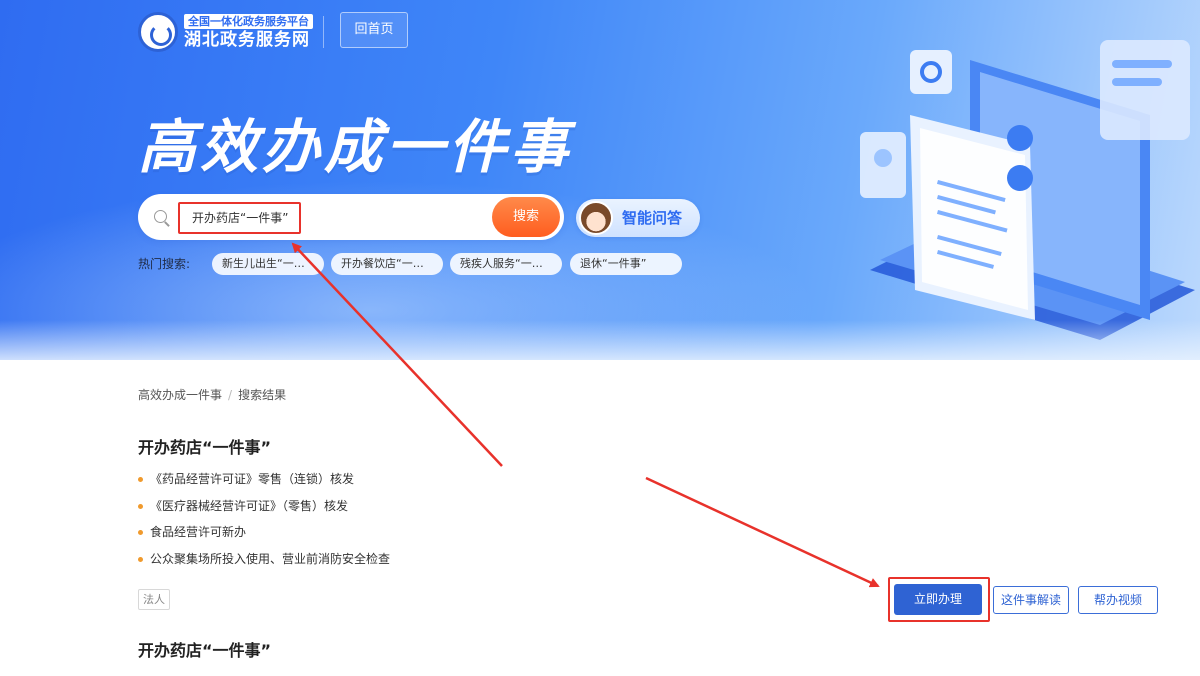 This screenshot has height=676, width=1200. I want to click on search-input, so click(332, 217).